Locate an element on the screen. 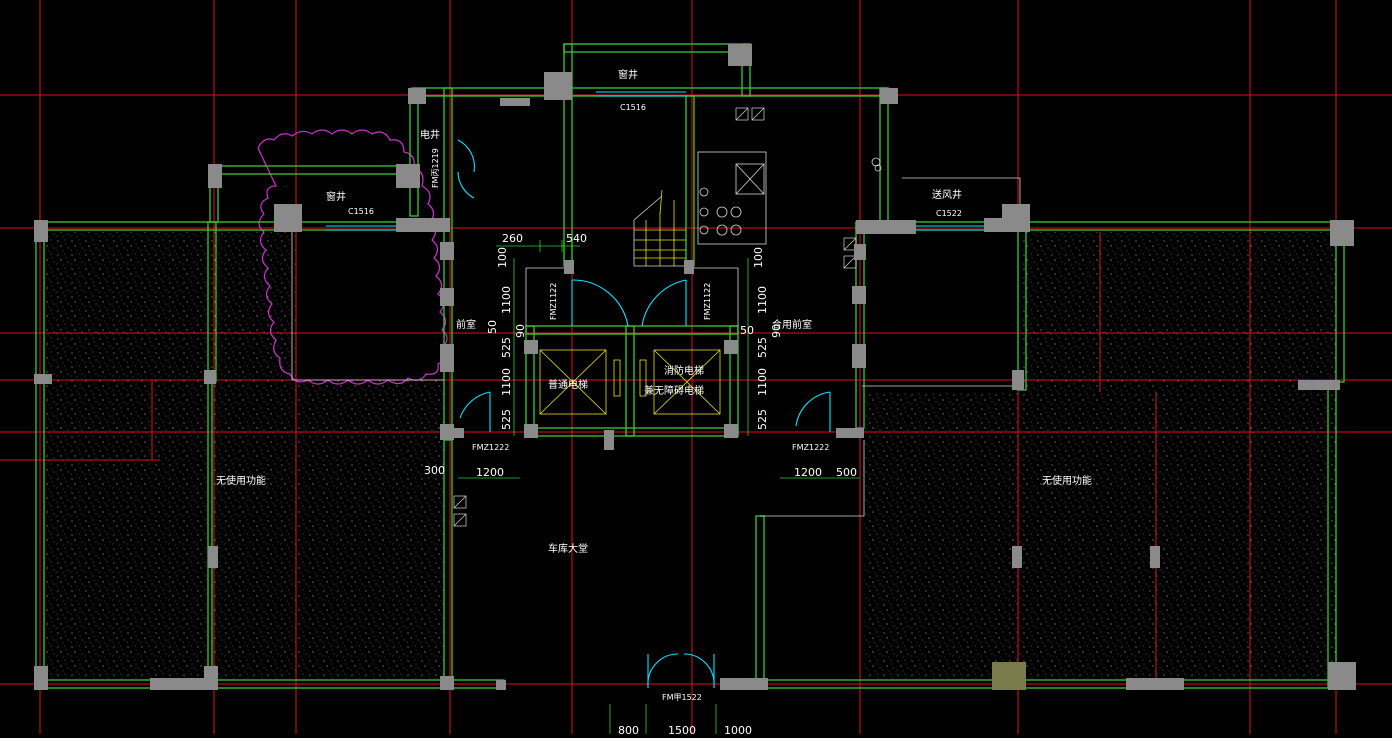  window-label-c1516-left: C1516 is located at coordinates (361, 211).